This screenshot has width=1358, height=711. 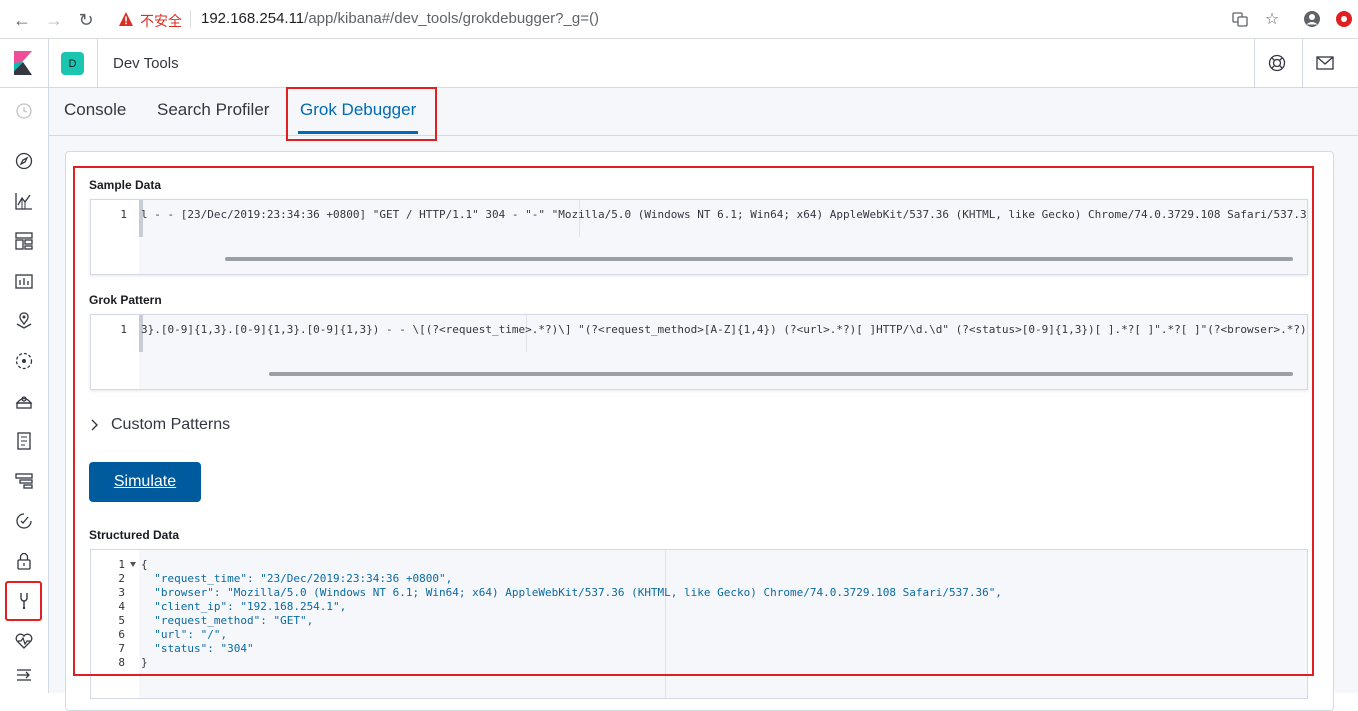 I want to click on line-number: 8, so click(x=121, y=662).